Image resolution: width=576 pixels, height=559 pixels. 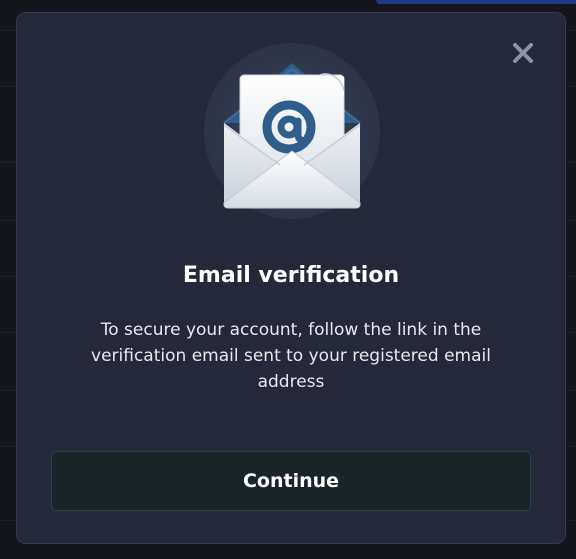 What do you see at coordinates (476, 2) in the screenshot?
I see `background-accent-bar` at bounding box center [476, 2].